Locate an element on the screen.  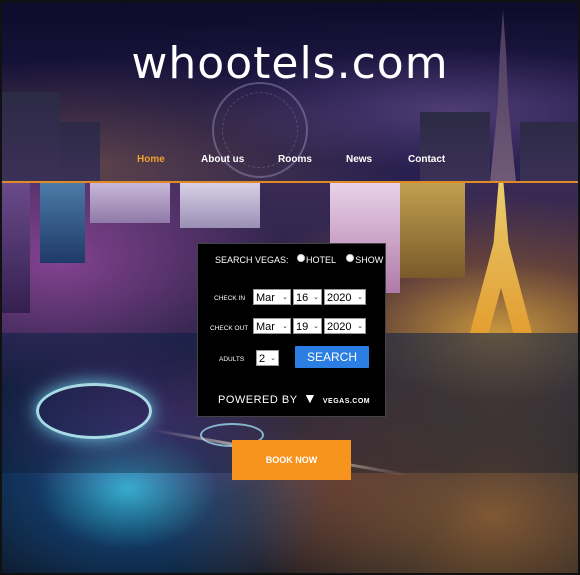
search-heading: SEARCH VEGAS: is located at coordinates (252, 260).